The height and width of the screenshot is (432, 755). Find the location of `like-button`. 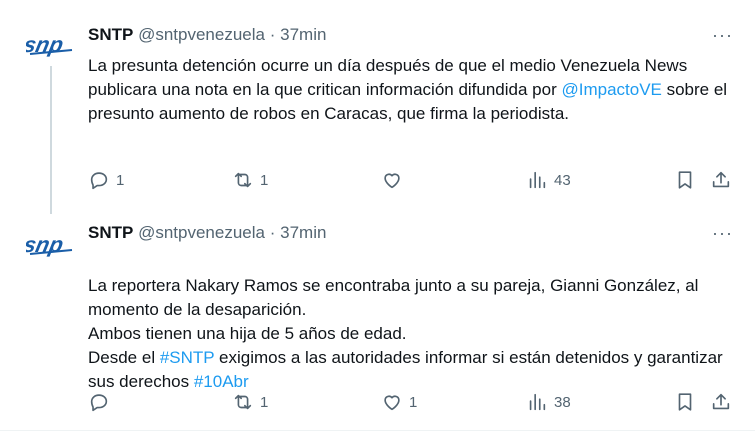

like-button is located at coordinates (395, 180).